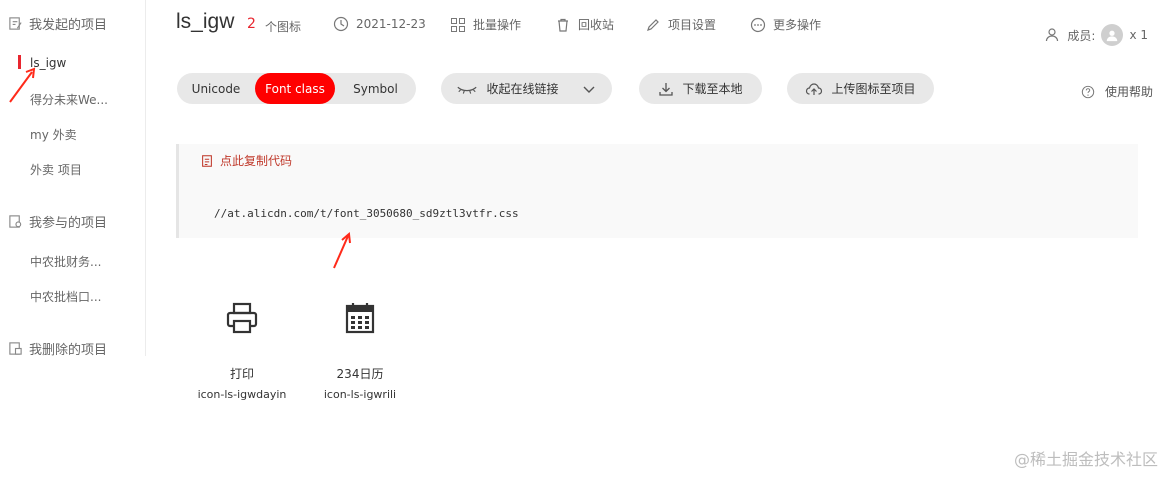  I want to click on batch-operation-button: 批量操作, so click(485, 24).